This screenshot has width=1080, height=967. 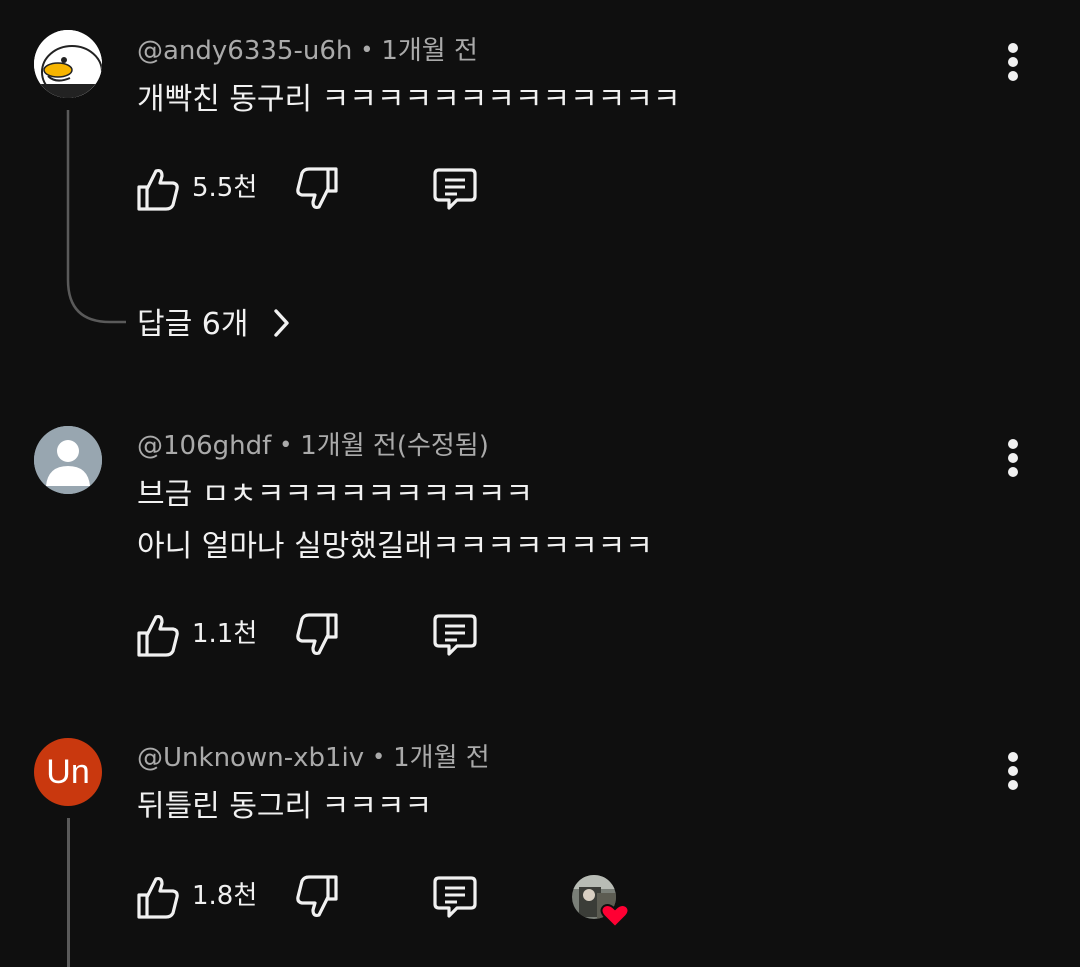 I want to click on like-count: 5.5천, so click(x=225, y=188).